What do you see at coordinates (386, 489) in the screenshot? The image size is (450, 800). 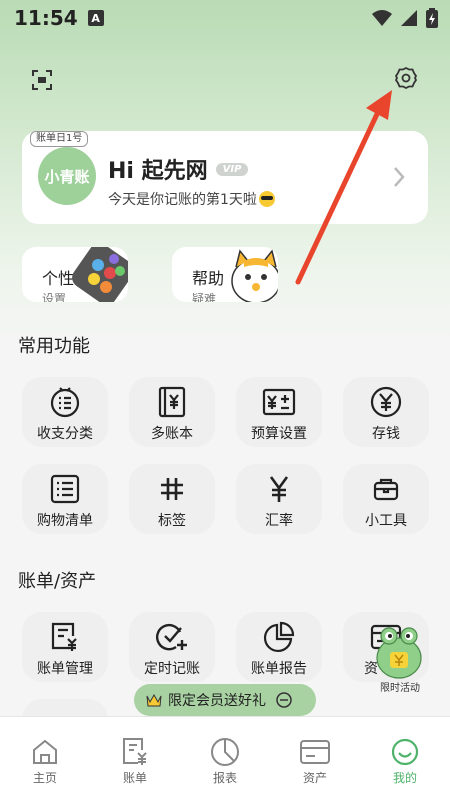 I see `toolbox-icon` at bounding box center [386, 489].